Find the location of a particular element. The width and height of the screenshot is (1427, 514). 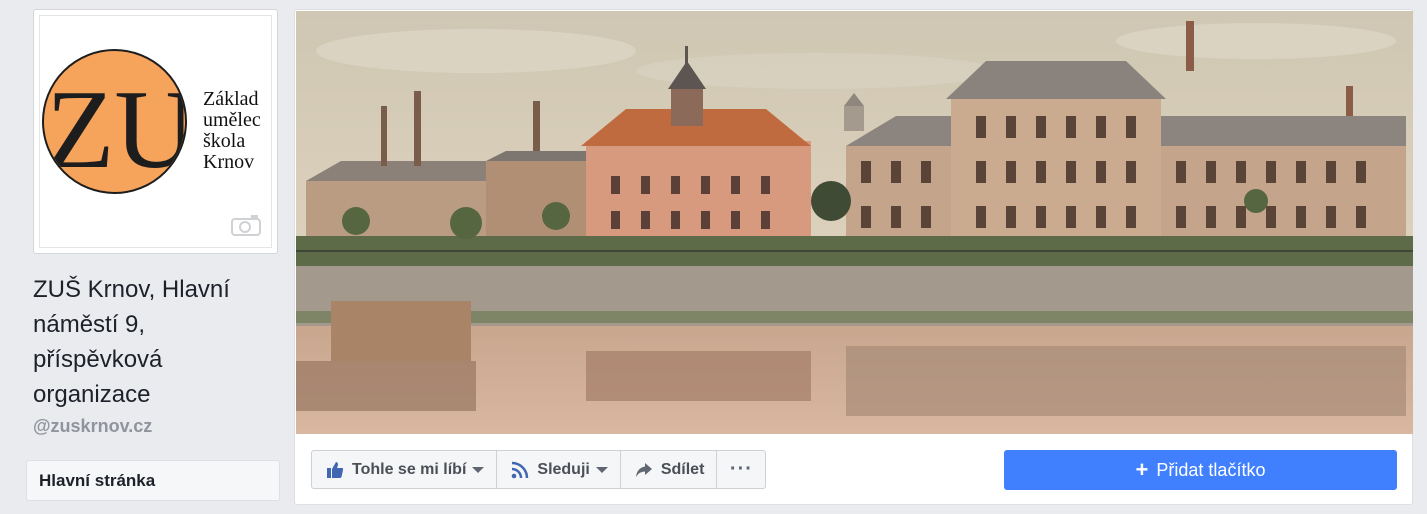

logo-text-line: umělec is located at coordinates (232, 120).